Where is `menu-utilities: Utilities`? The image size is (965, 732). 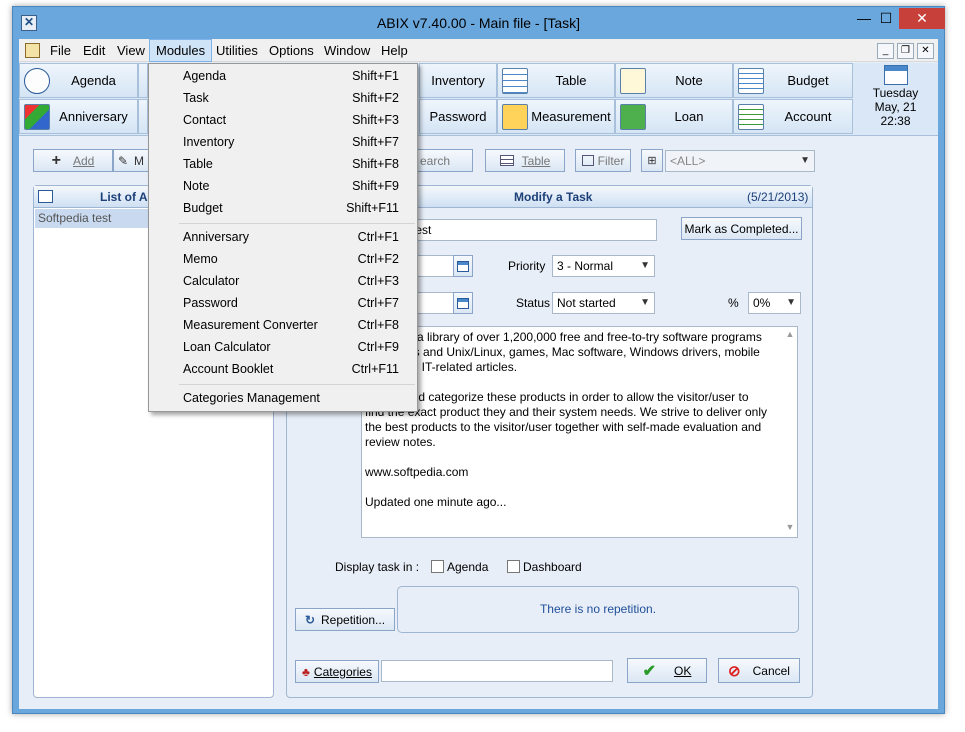
menu-utilities: Utilities is located at coordinates (237, 50).